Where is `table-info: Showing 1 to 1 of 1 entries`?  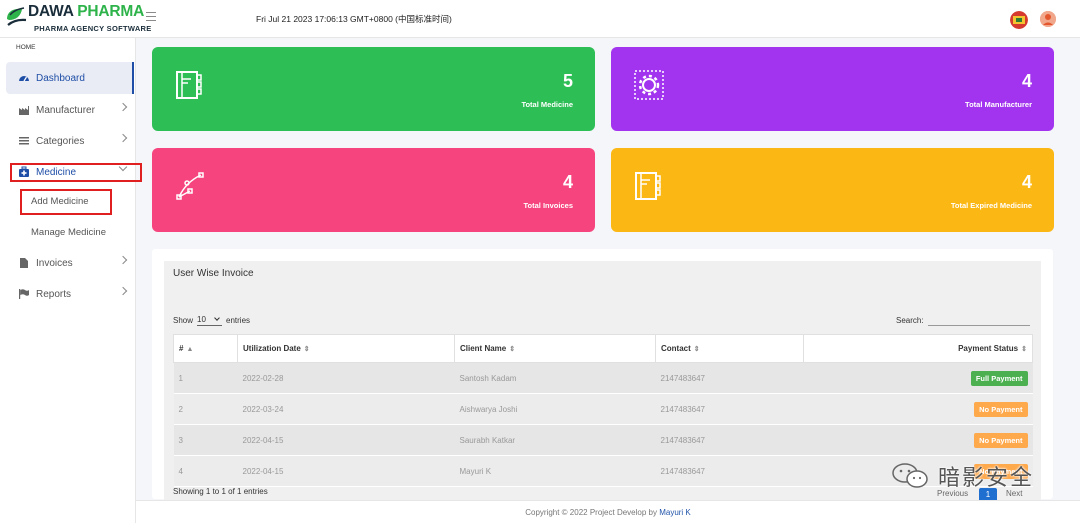 table-info: Showing 1 to 1 of 1 entries is located at coordinates (220, 491).